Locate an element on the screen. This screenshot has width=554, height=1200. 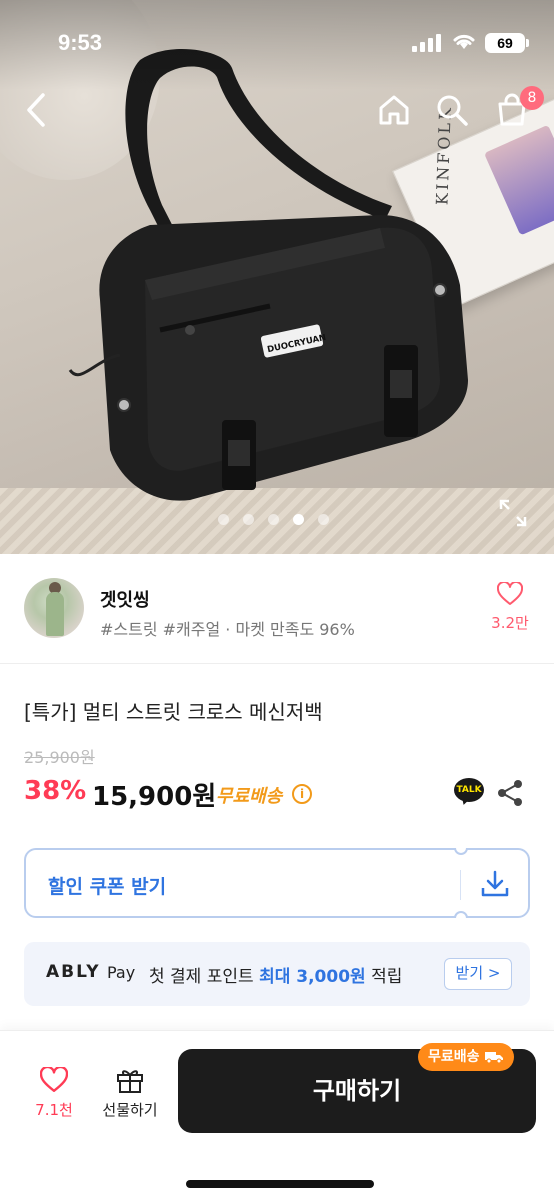
carousel-indicator is located at coordinates (273, 519).